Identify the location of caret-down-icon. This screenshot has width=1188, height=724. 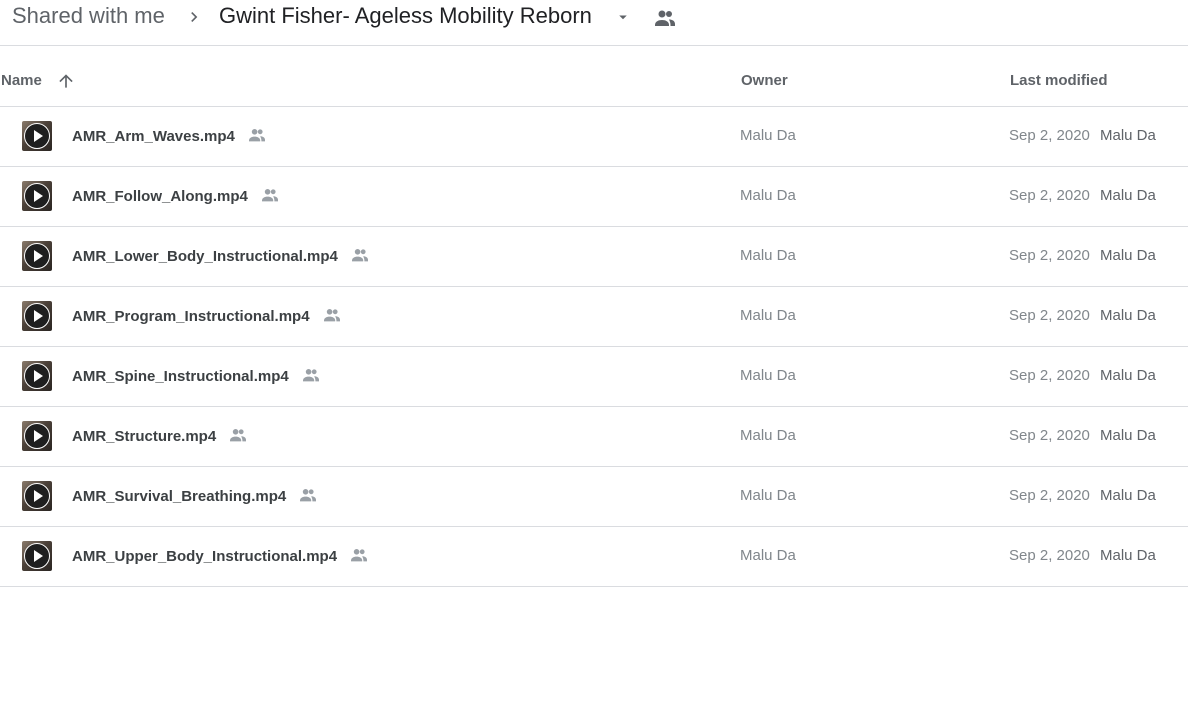
(623, 17).